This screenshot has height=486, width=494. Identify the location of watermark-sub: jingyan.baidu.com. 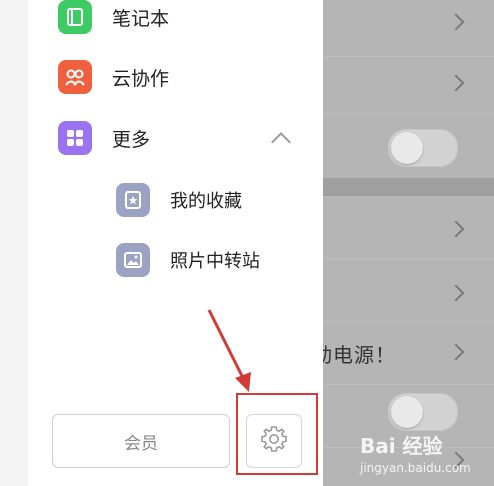
(415, 468).